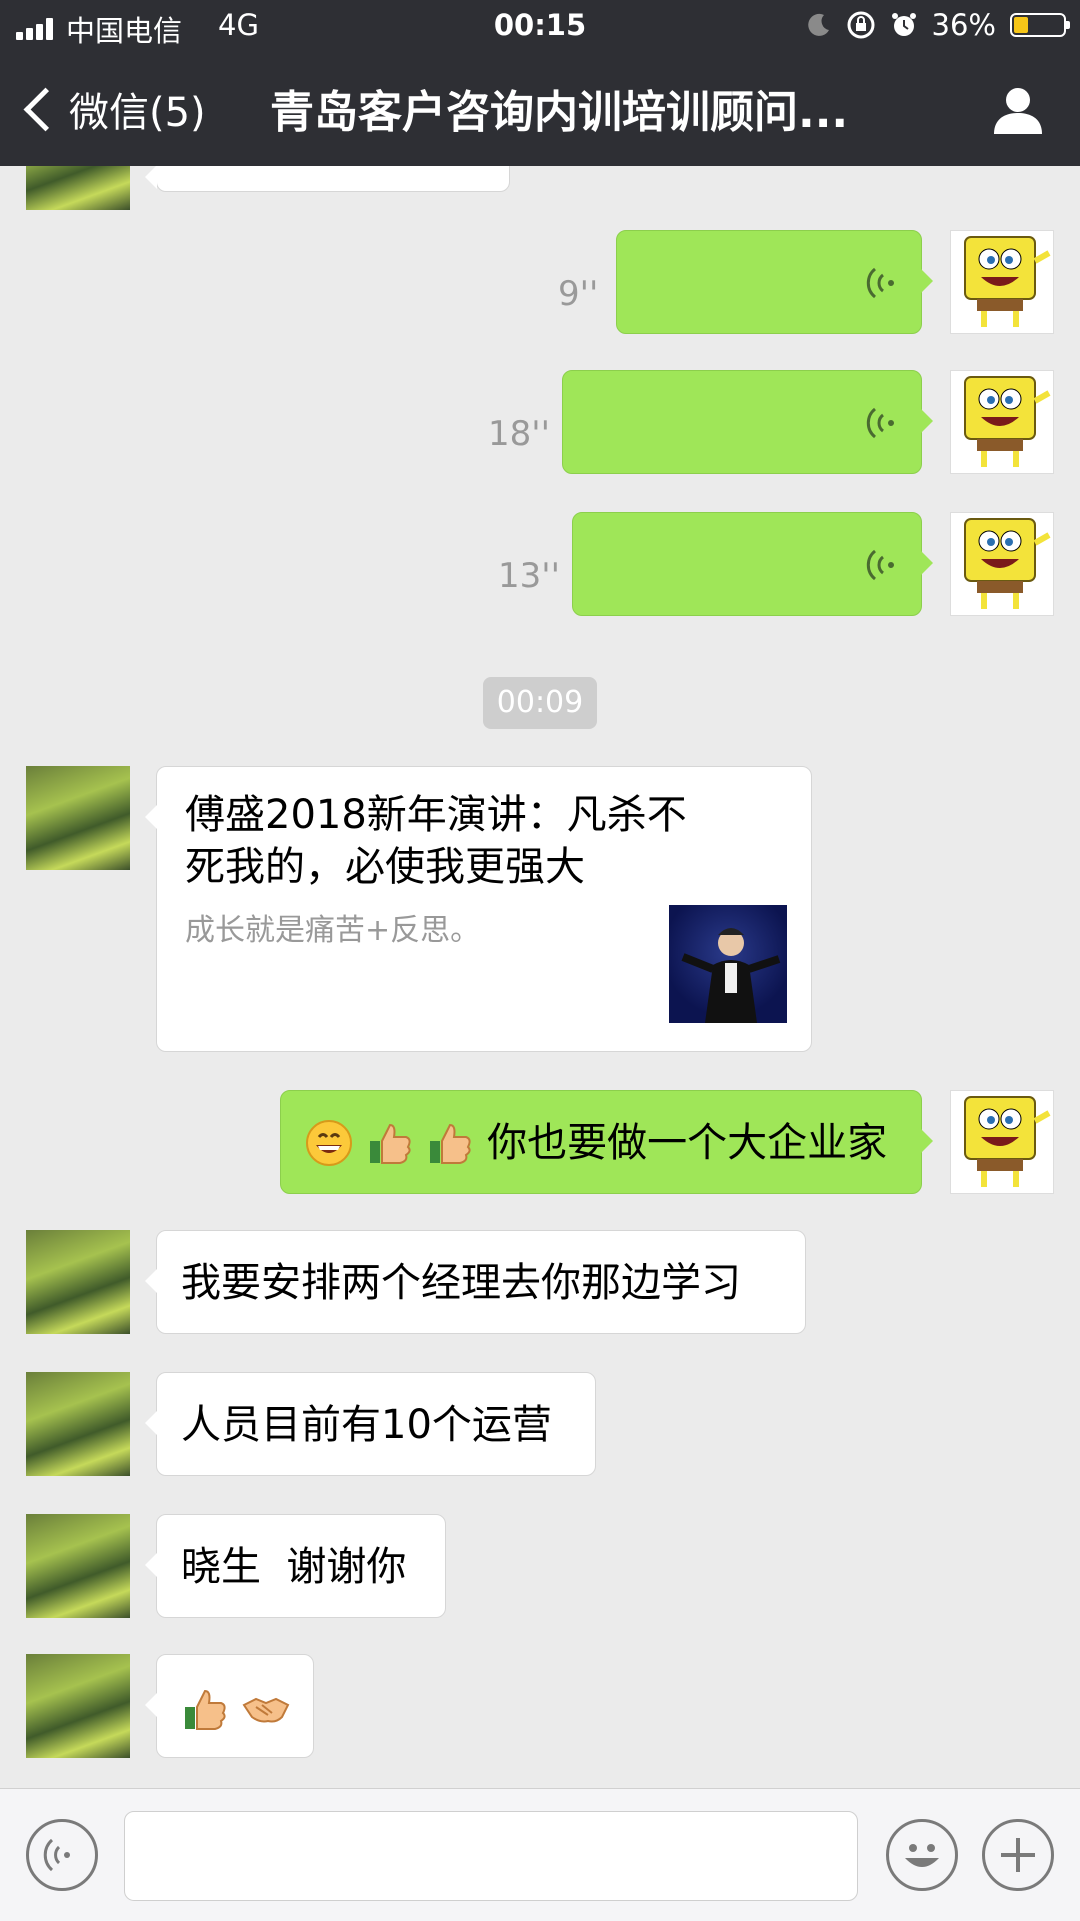 The height and width of the screenshot is (1921, 1080). What do you see at coordinates (818, 24) in the screenshot?
I see `do-not-disturb-moon-icon` at bounding box center [818, 24].